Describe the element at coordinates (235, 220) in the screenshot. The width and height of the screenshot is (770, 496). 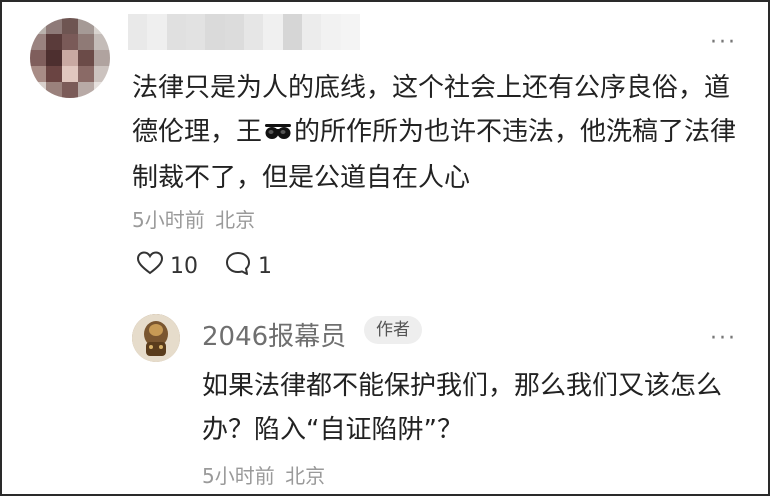
I see `comment-location: 北京` at that location.